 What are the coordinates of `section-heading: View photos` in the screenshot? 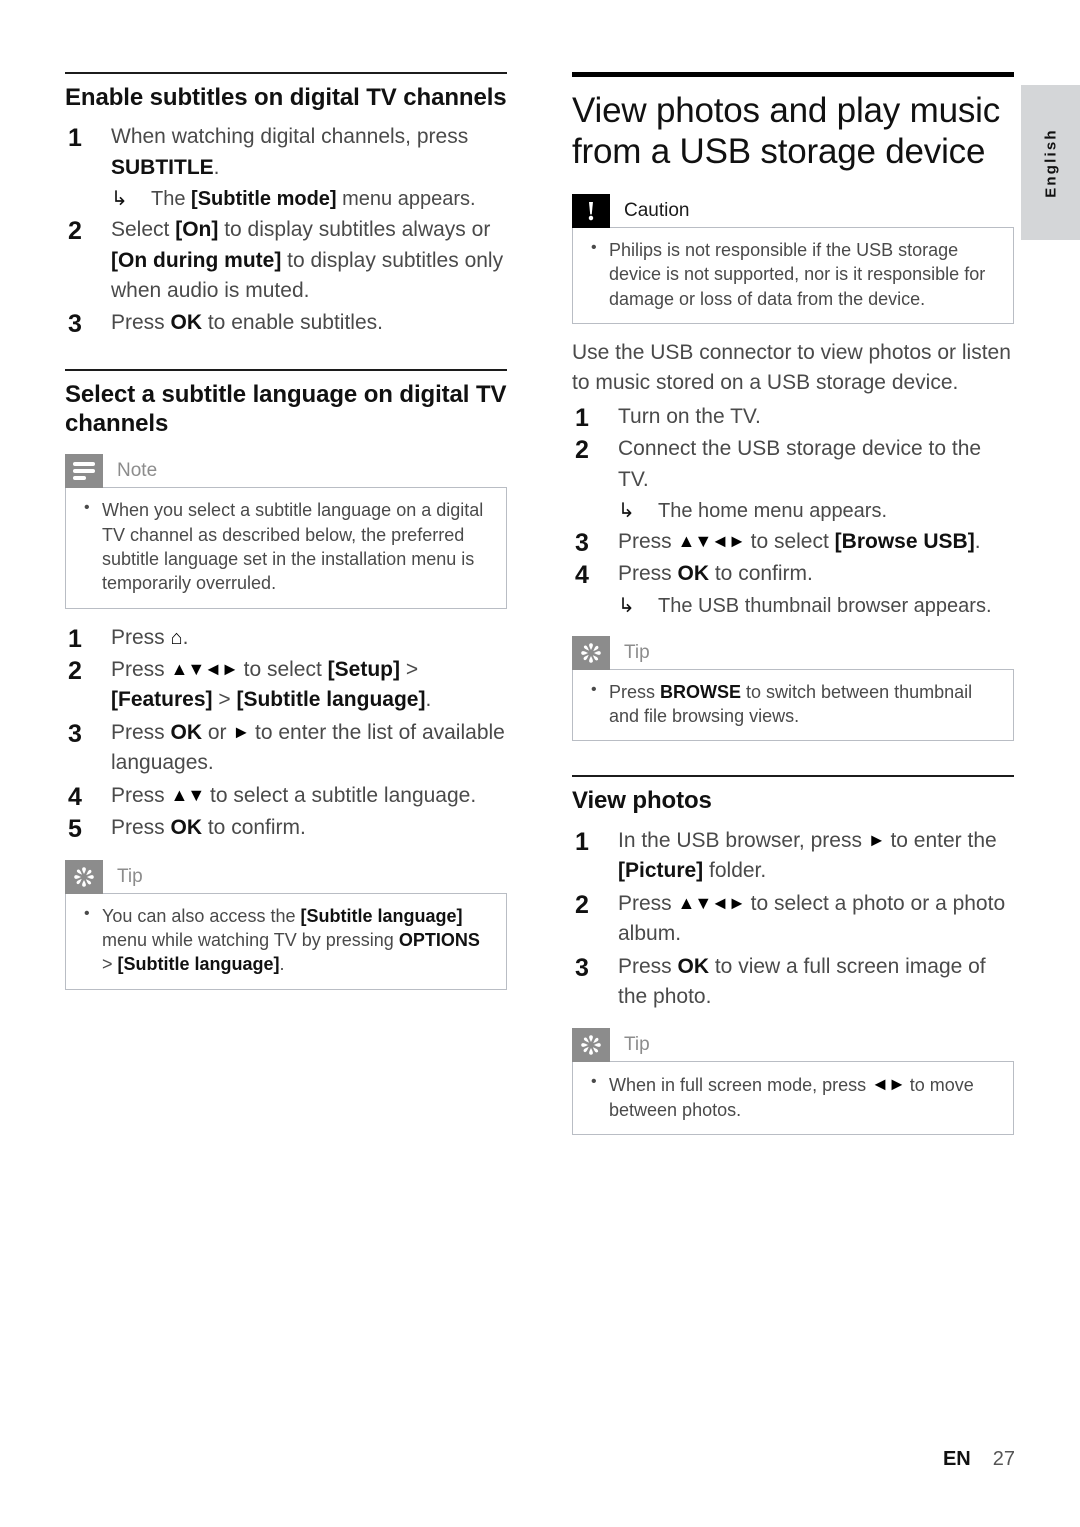 It's located at (642, 801).